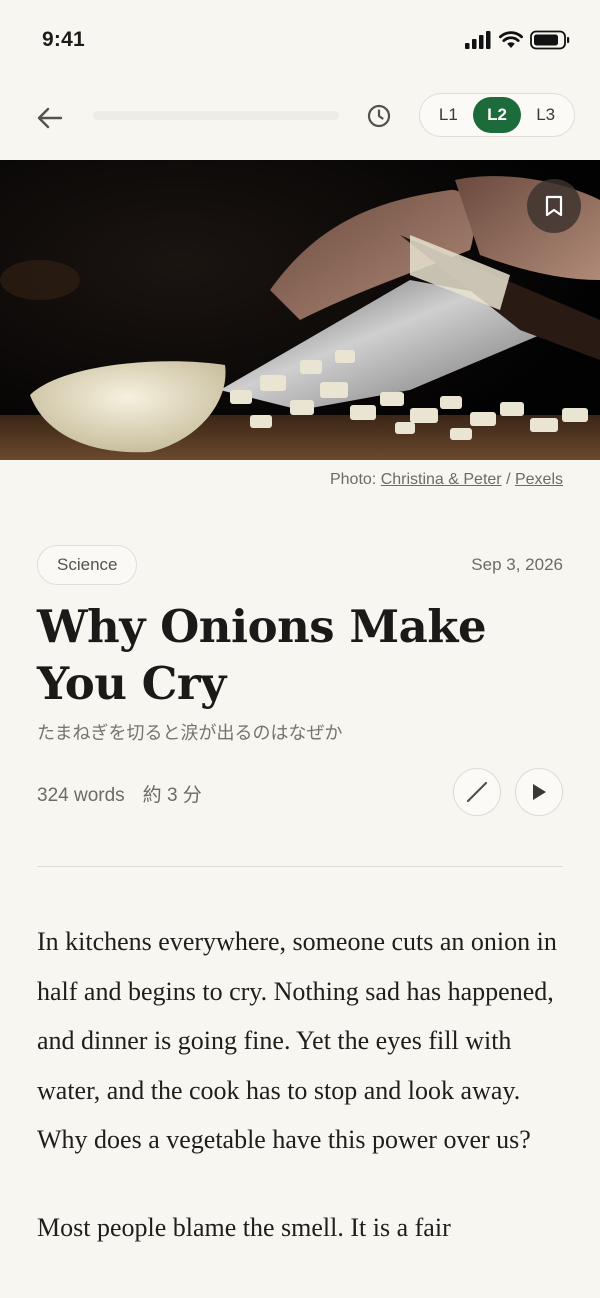  I want to click on bookmark-icon, so click(554, 206).